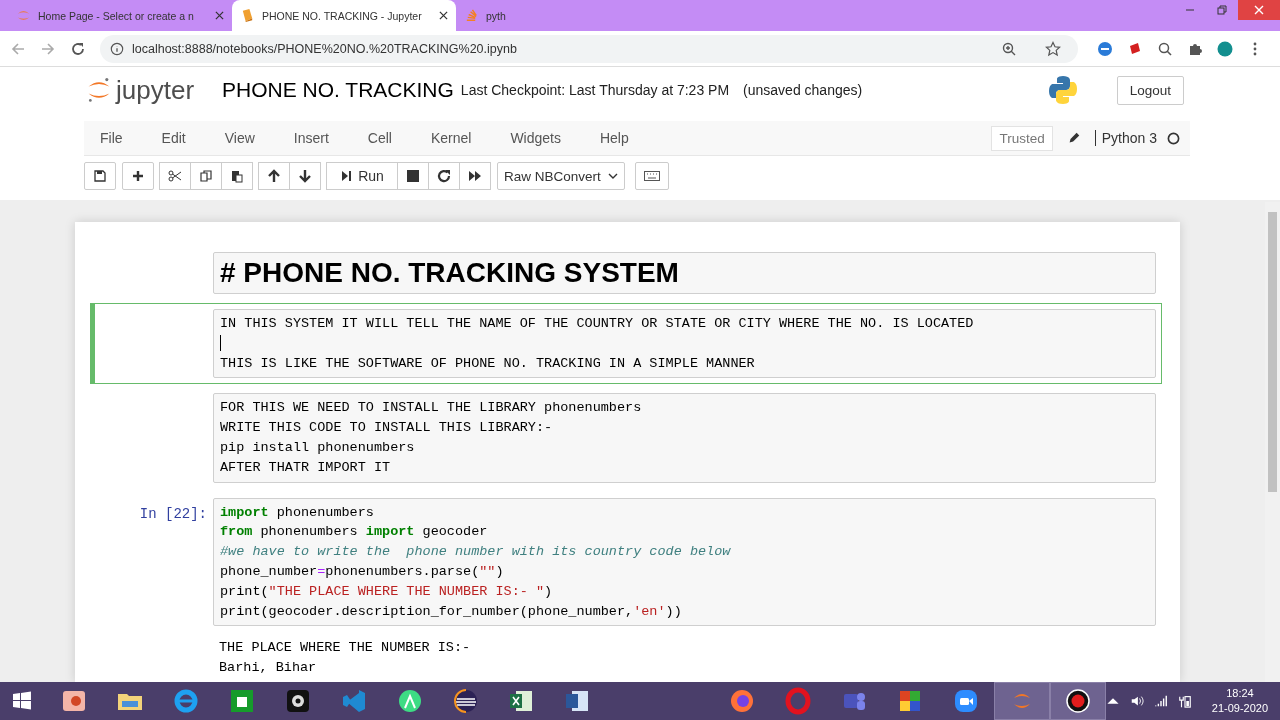 The height and width of the screenshot is (720, 1280). What do you see at coordinates (1225, 48) in the screenshot?
I see `avatar-icon` at bounding box center [1225, 48].